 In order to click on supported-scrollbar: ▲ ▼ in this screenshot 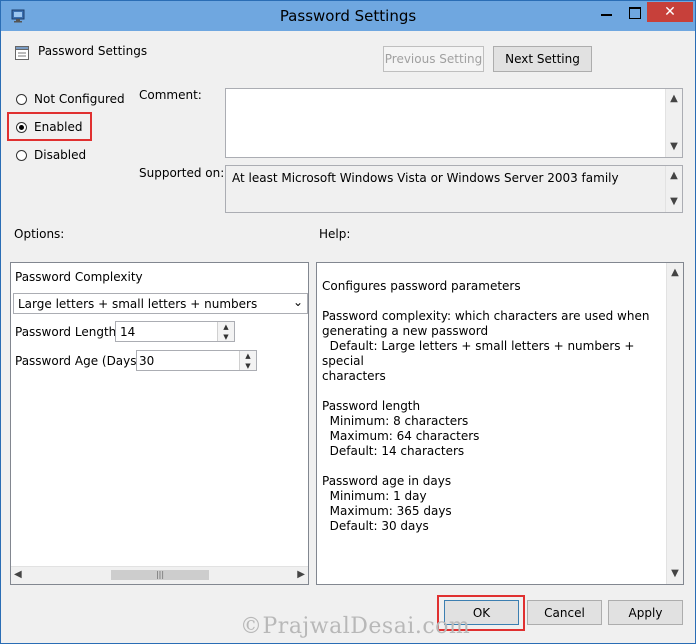, I will do `click(673, 189)`.